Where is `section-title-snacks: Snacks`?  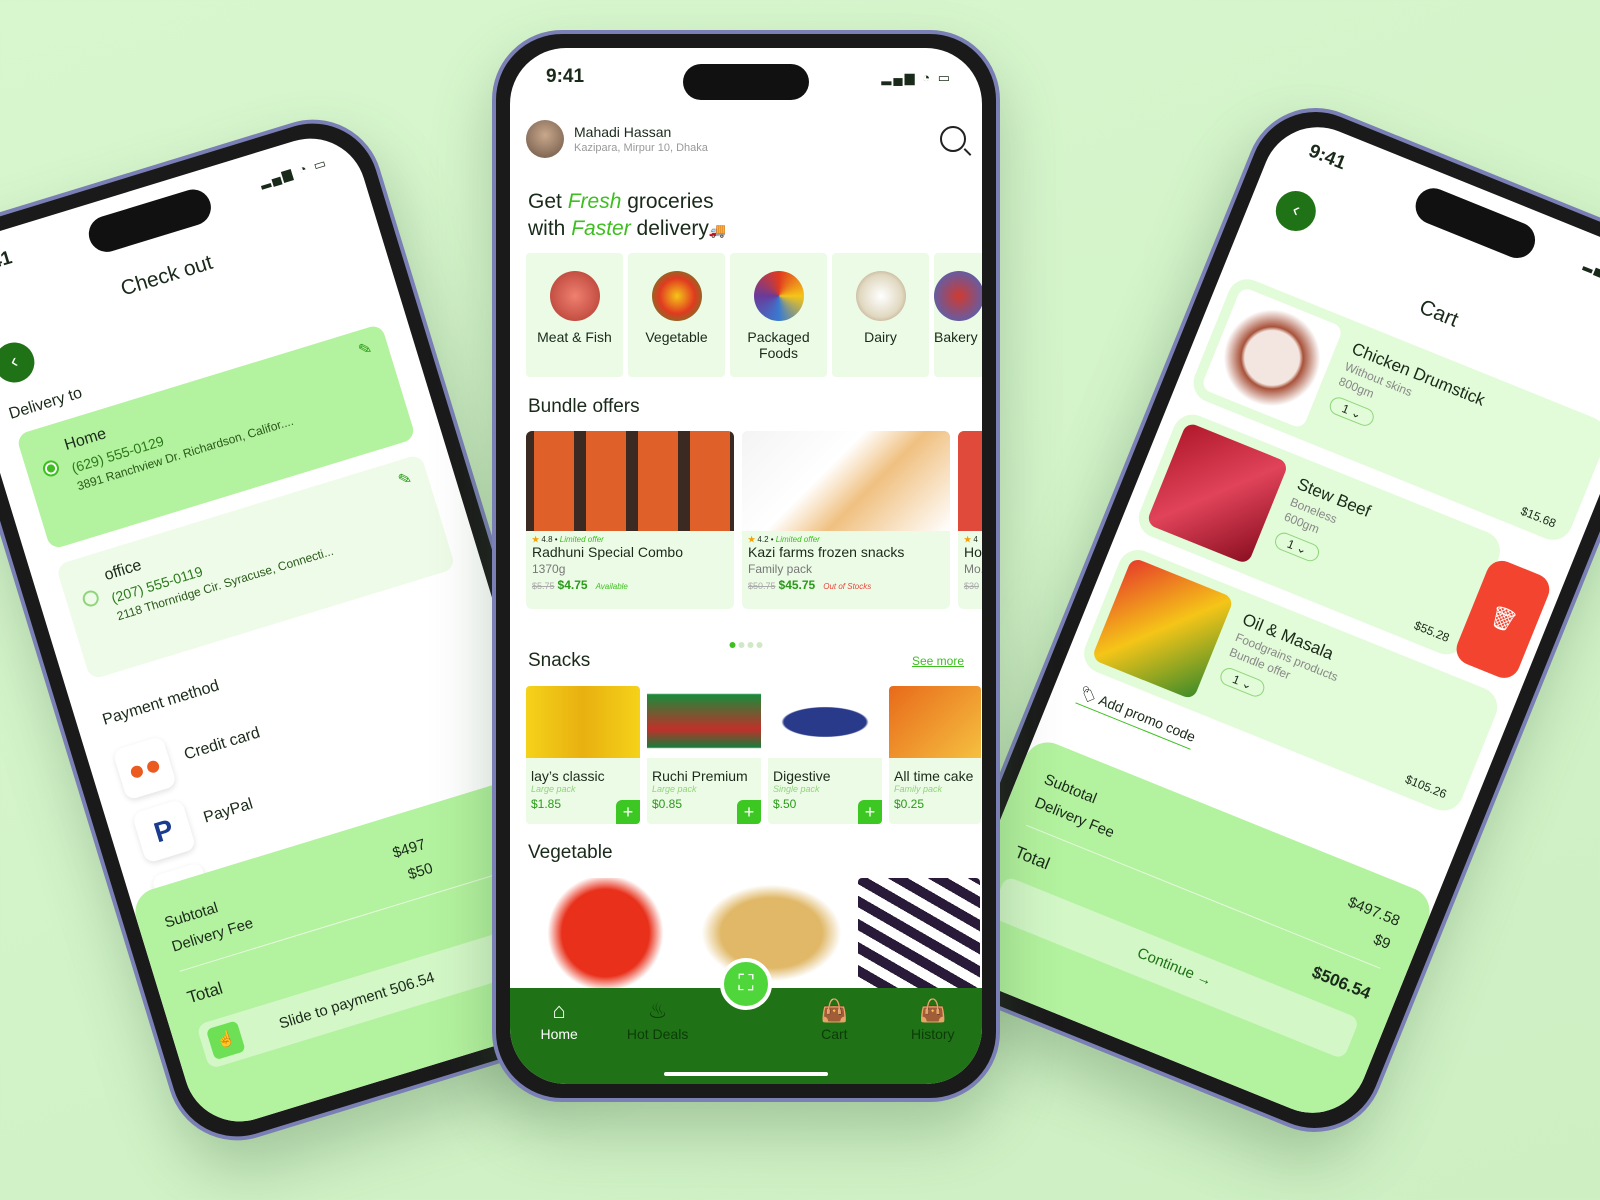
section-title-snacks: Snacks is located at coordinates (559, 660).